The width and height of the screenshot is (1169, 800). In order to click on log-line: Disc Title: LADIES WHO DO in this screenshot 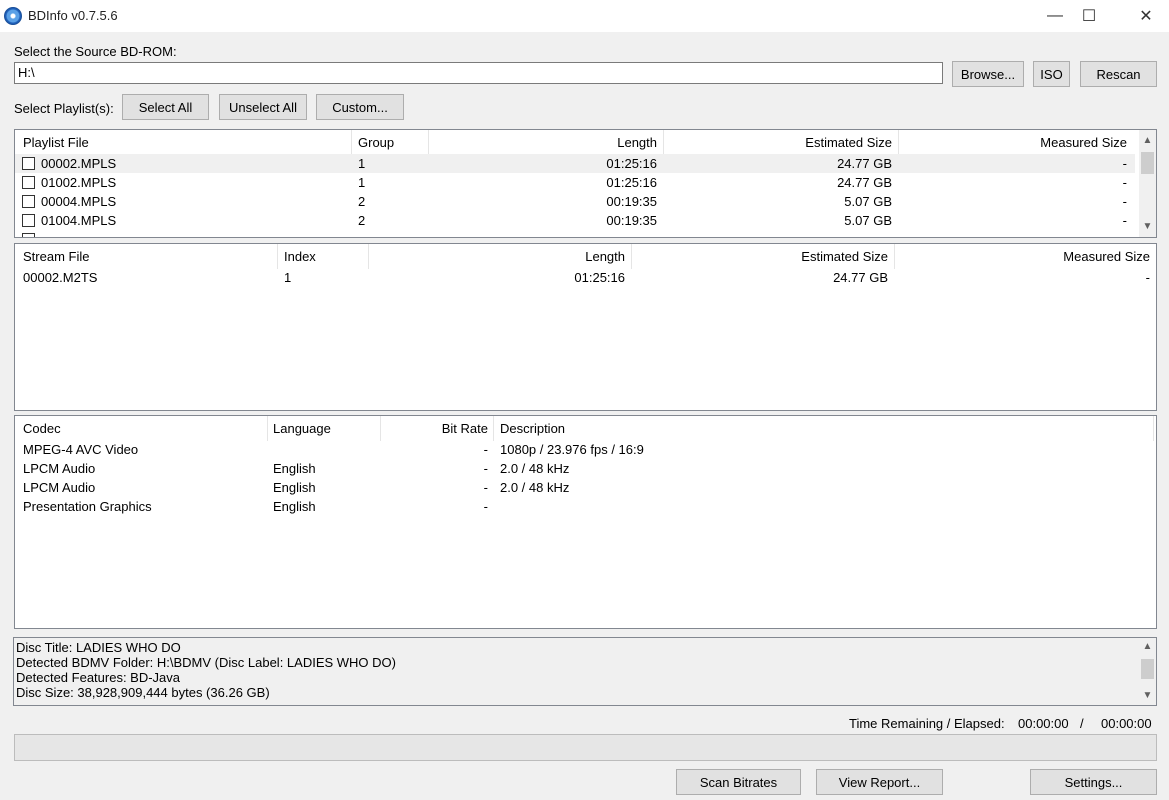, I will do `click(98, 647)`.